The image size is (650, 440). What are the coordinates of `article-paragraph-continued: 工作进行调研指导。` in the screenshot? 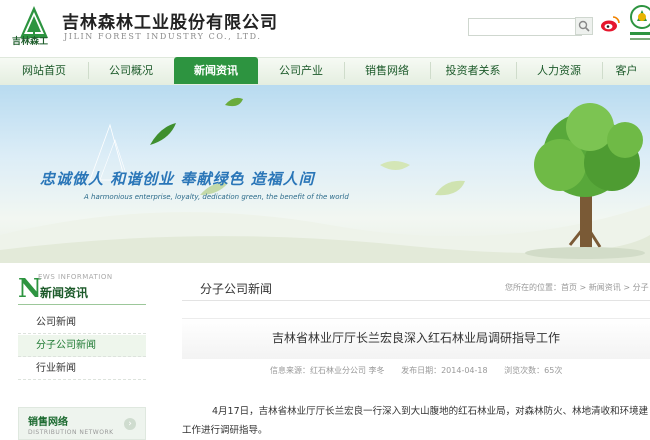 It's located at (225, 430).